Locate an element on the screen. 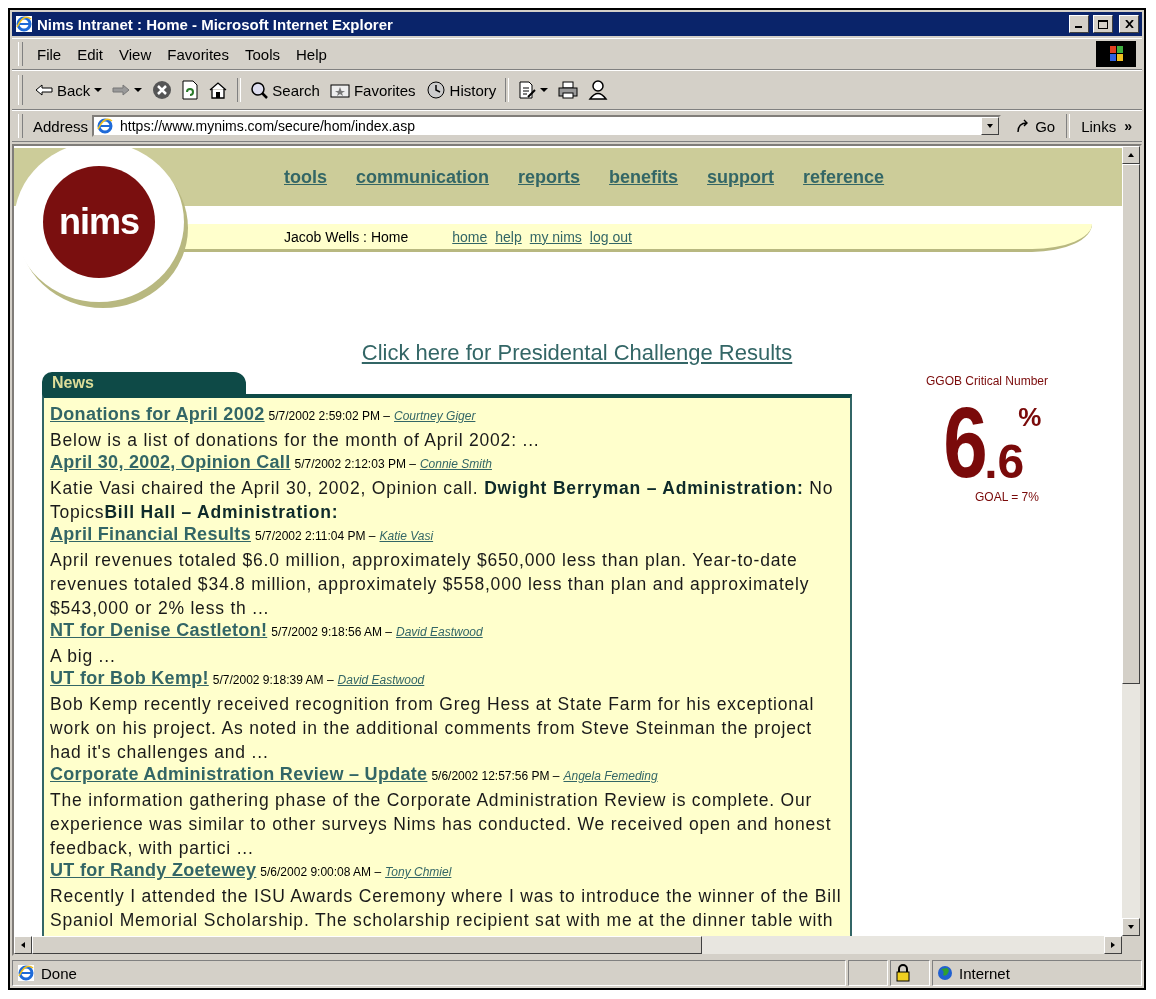  goal-label: GOAL = 7% is located at coordinates (1007, 497).